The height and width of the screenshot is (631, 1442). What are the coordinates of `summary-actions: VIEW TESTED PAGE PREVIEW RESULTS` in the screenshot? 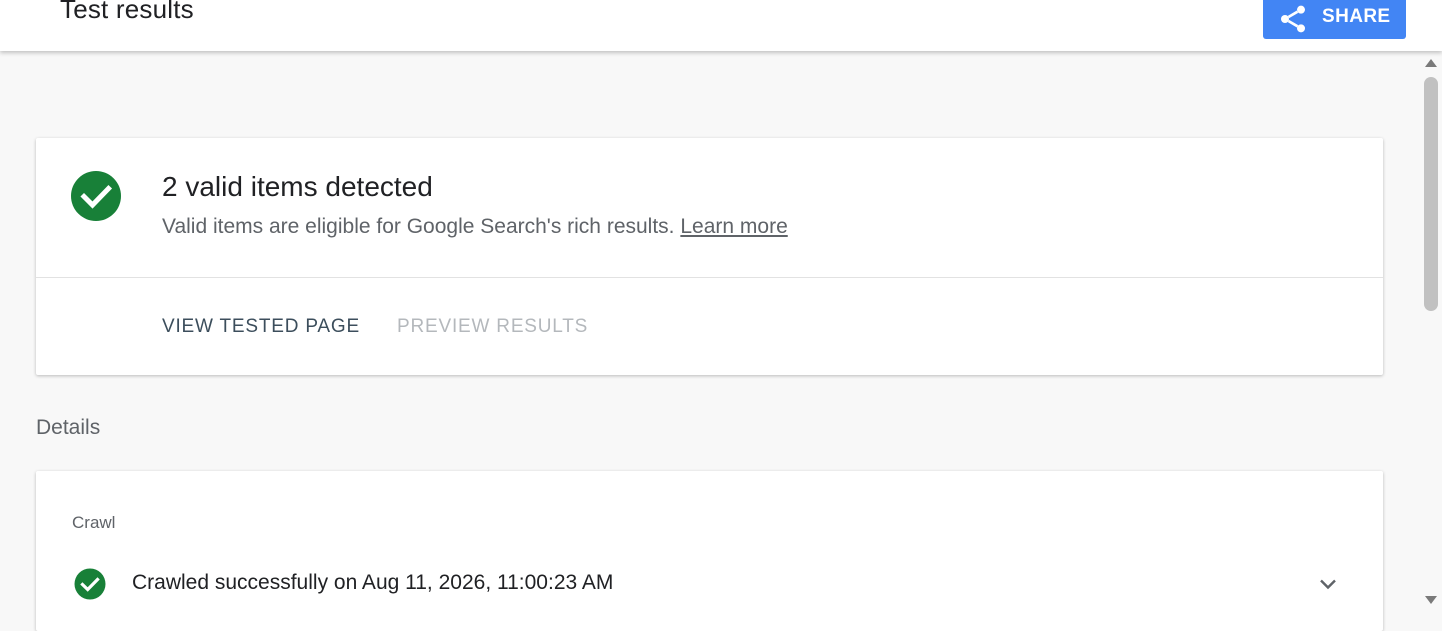 It's located at (709, 326).